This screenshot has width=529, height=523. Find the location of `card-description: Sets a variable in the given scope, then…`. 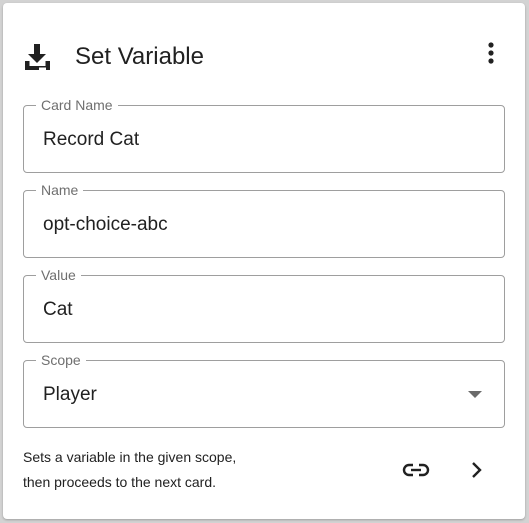

card-description: Sets a variable in the given scope, then… is located at coordinates (173, 470).